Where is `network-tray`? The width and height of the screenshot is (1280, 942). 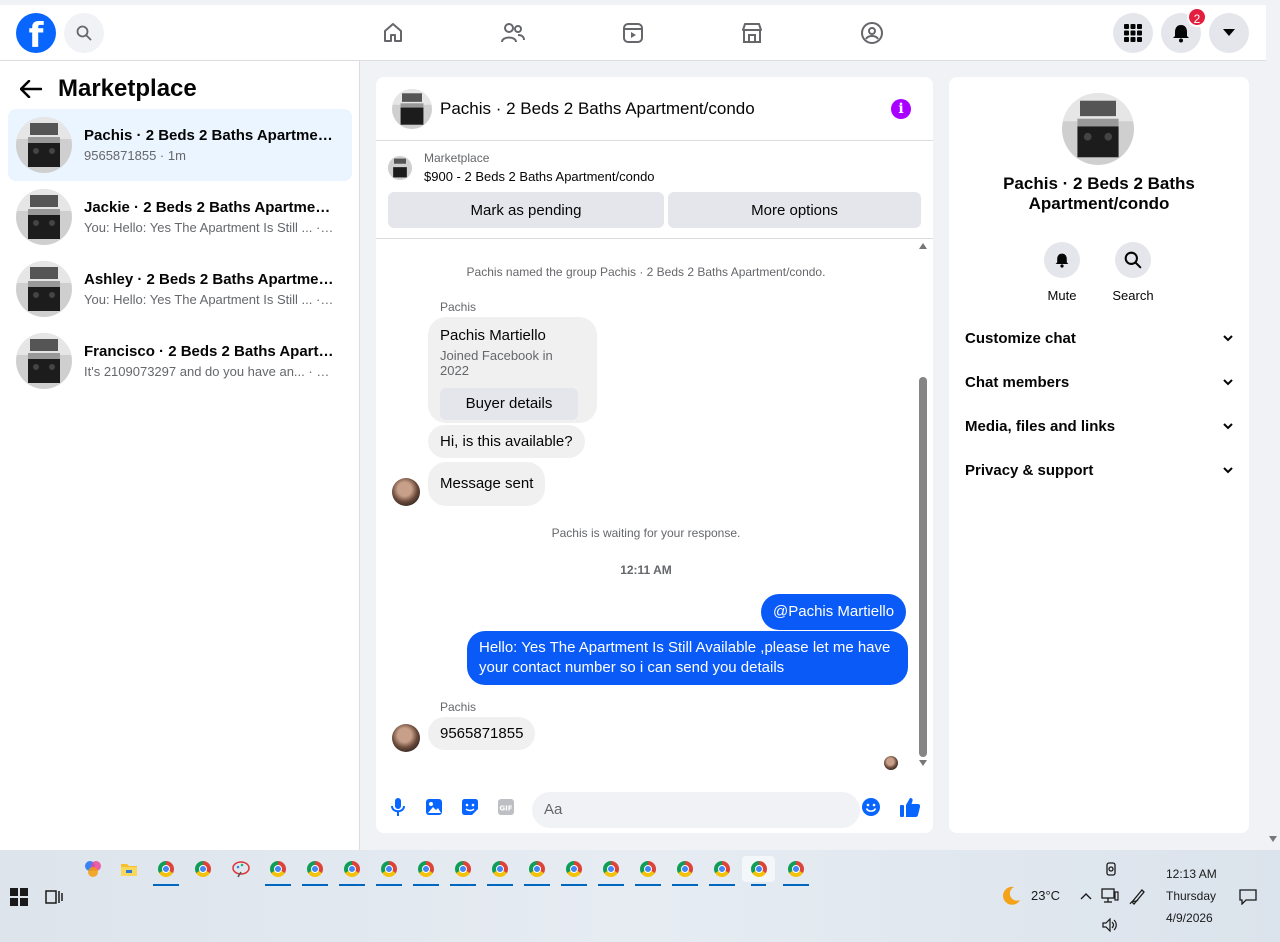 network-tray is located at coordinates (1110, 896).